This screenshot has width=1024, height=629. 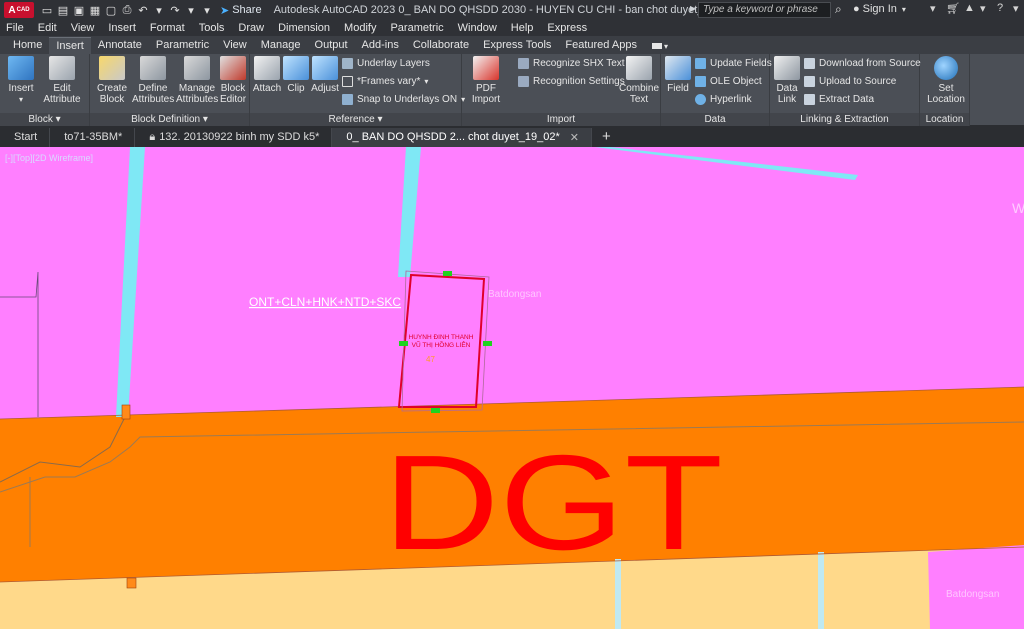 I want to click on create-block-button: Create Block, so click(x=112, y=80).